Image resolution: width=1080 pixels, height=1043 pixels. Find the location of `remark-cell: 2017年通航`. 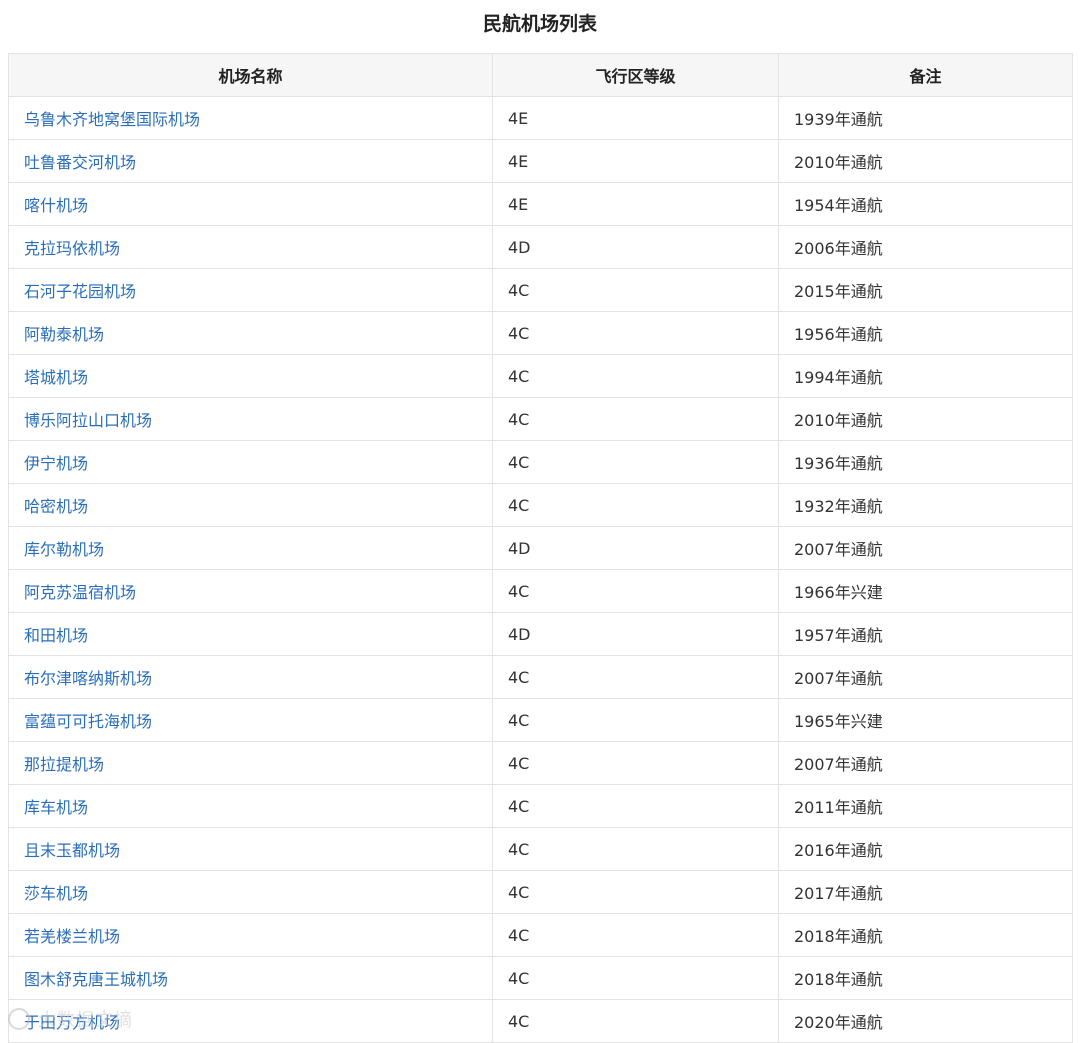

remark-cell: 2017年通航 is located at coordinates (925, 892).